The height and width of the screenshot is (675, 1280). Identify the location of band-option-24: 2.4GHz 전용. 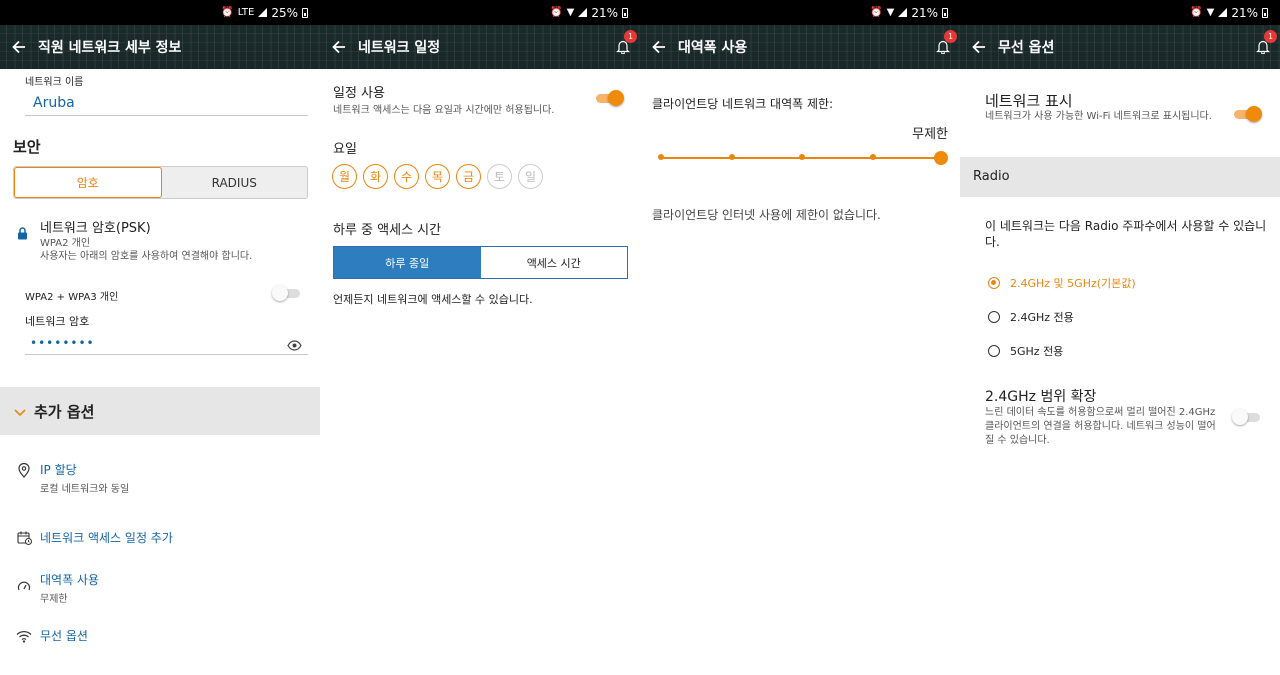
(1031, 317).